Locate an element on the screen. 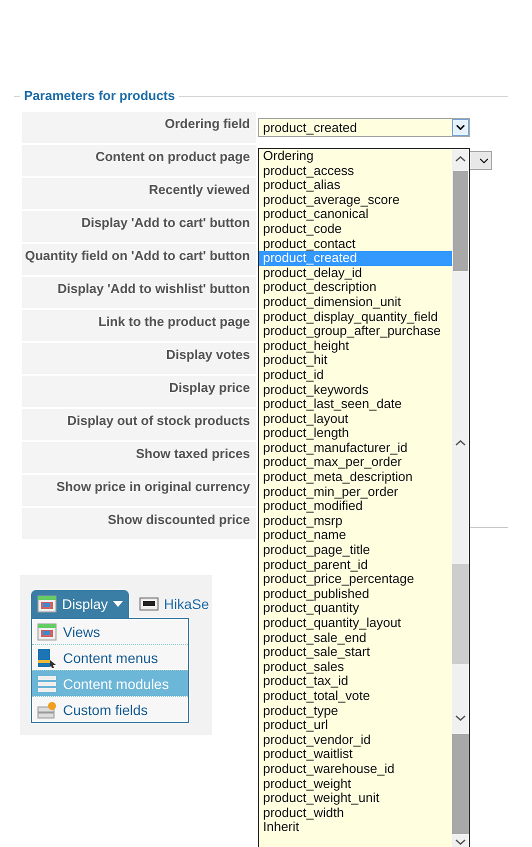 The height and width of the screenshot is (847, 532). section-legend: Parameters for products is located at coordinates (99, 95).